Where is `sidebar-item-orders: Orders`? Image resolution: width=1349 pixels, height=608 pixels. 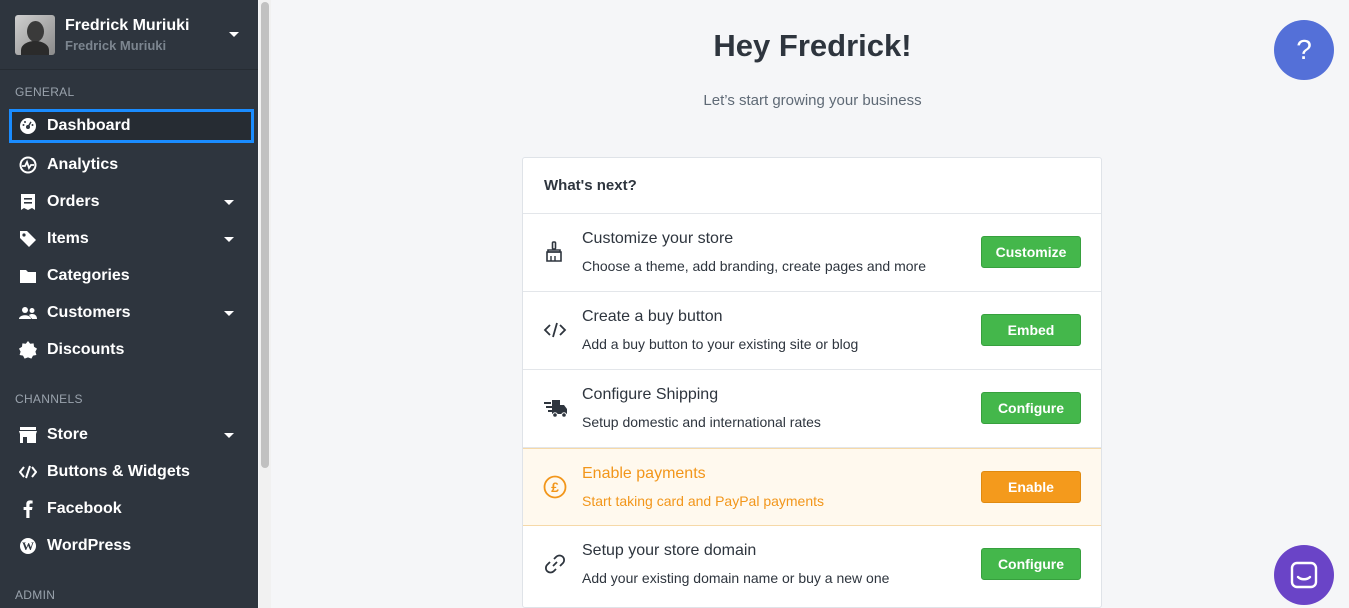 sidebar-item-orders: Orders is located at coordinates (131, 202).